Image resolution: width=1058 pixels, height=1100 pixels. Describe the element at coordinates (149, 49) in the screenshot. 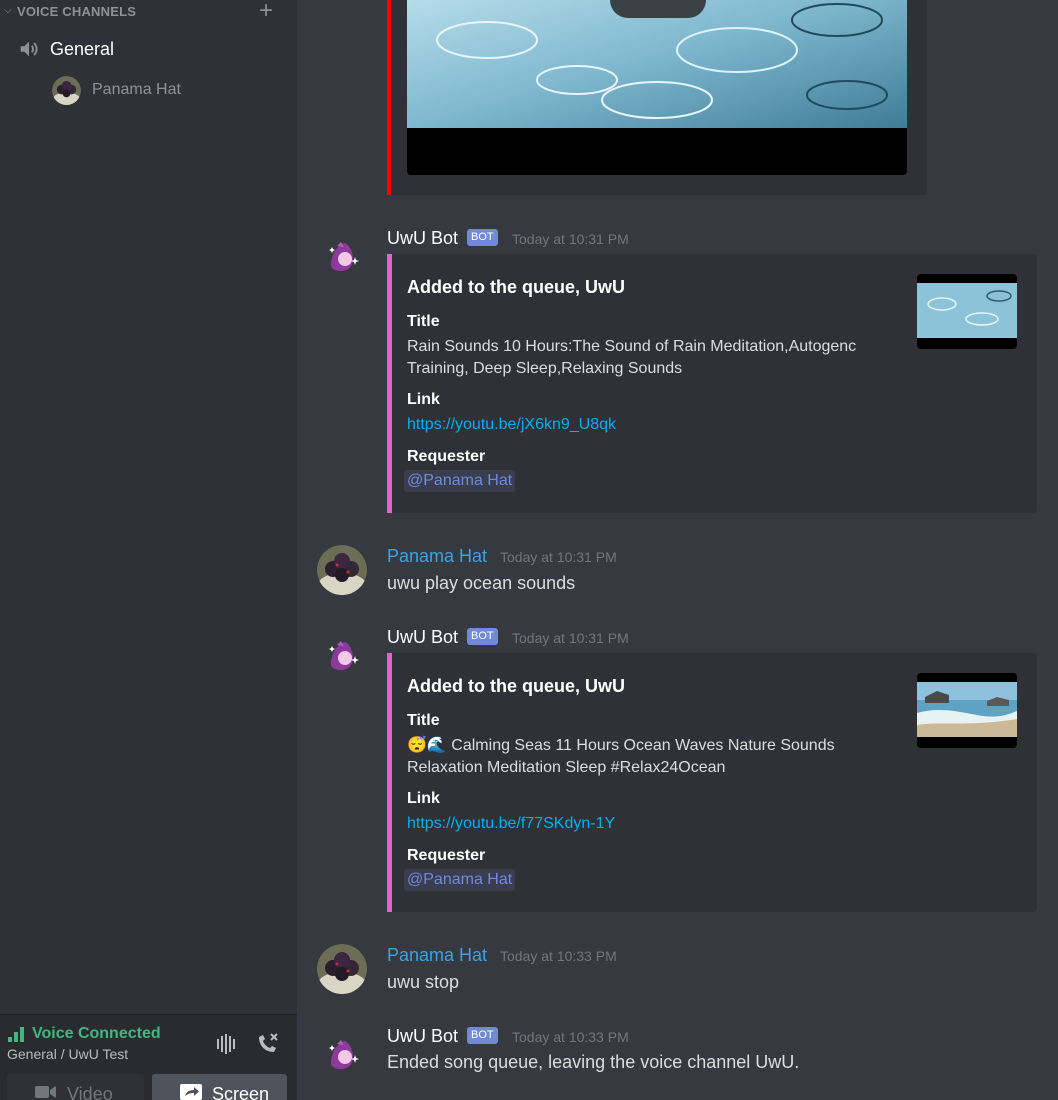

I see `voice-channel-general: General` at that location.